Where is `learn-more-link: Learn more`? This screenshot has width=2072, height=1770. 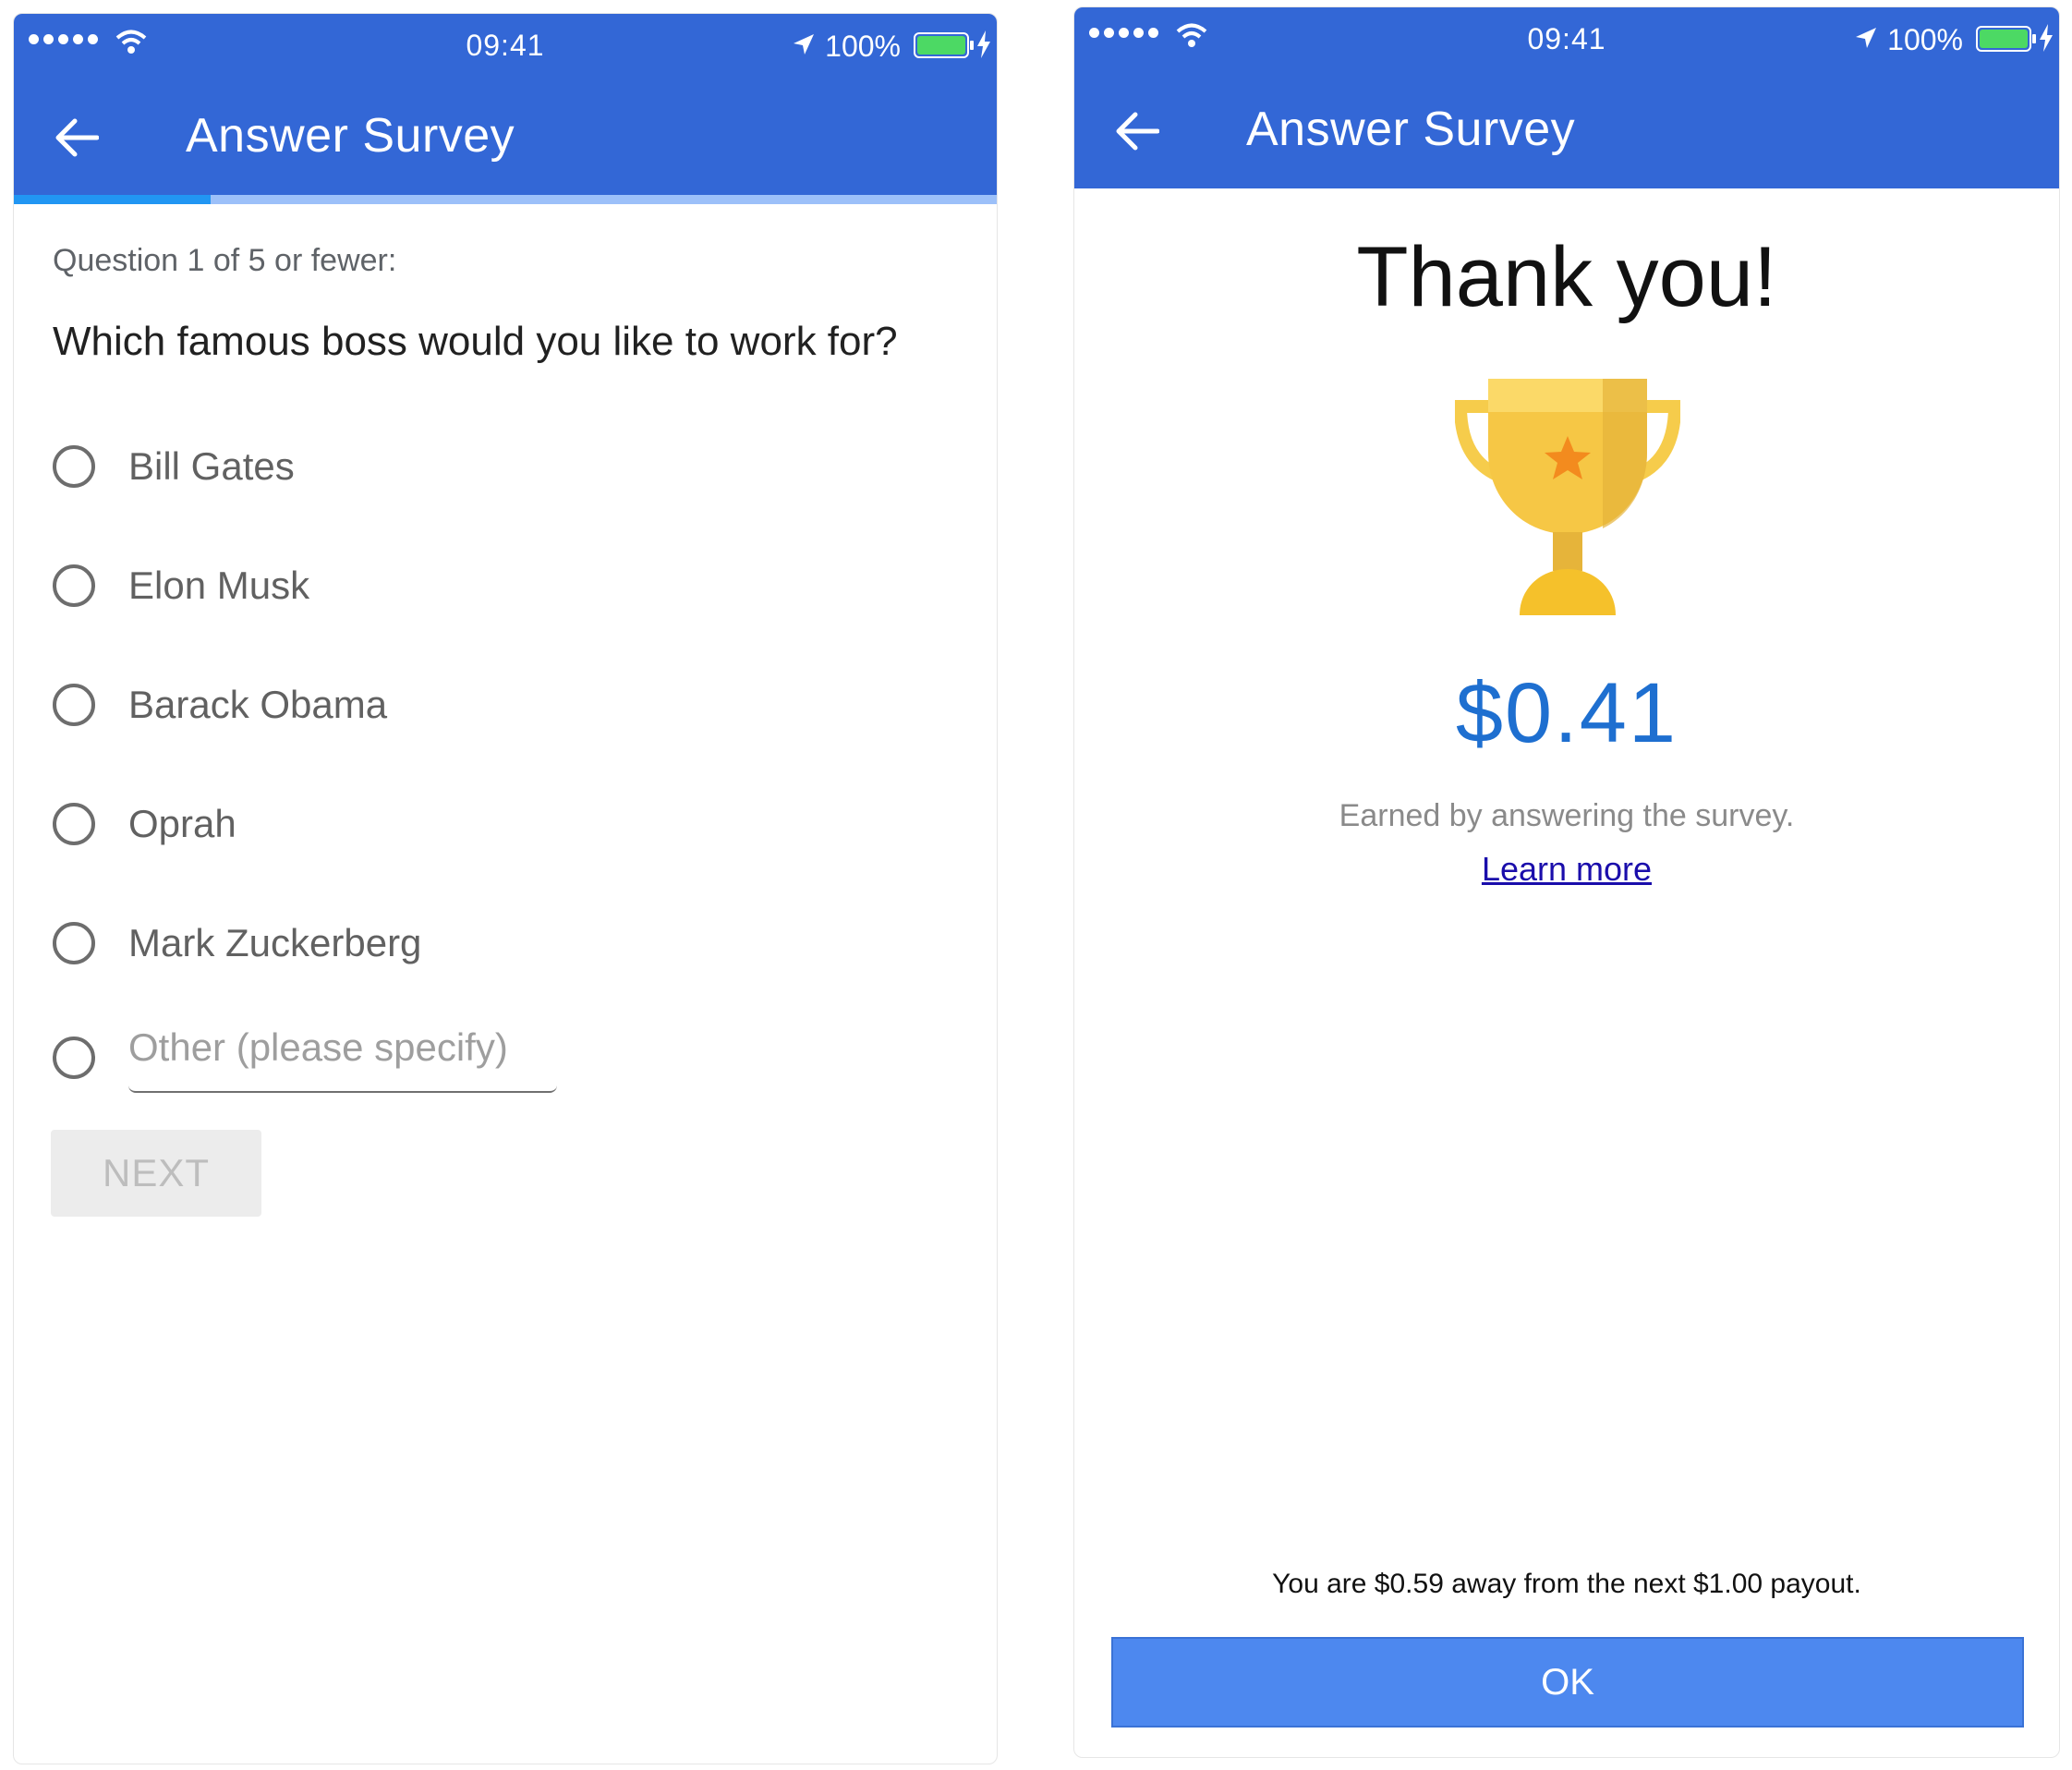 learn-more-link: Learn more is located at coordinates (1567, 870).